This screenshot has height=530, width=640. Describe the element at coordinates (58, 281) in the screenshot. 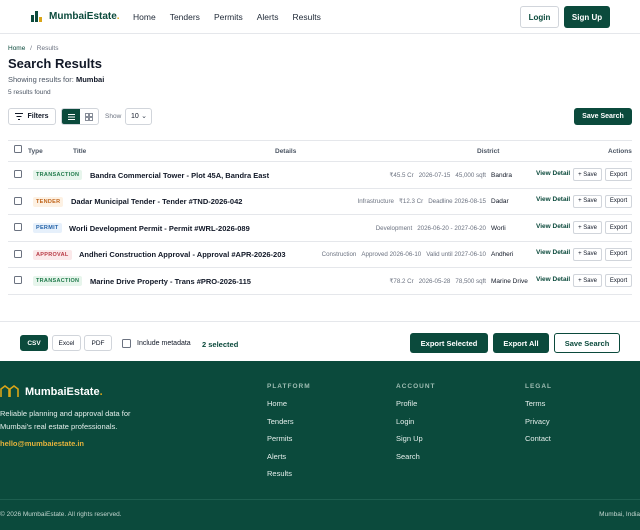

I see `type-badge-transaction: TRANSACTION` at that location.